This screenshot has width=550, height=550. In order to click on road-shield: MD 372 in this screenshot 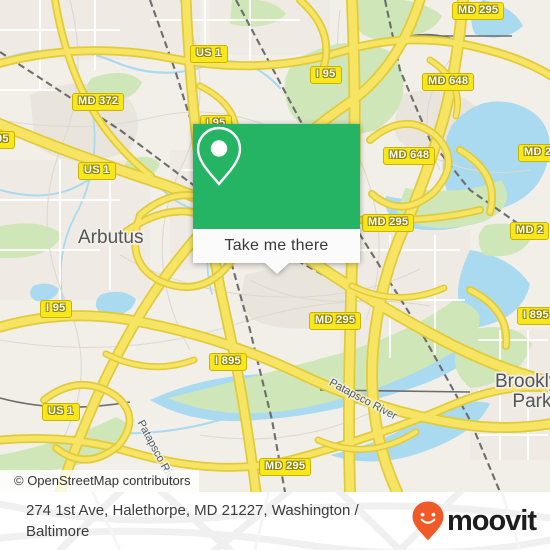, I will do `click(98, 102)`.